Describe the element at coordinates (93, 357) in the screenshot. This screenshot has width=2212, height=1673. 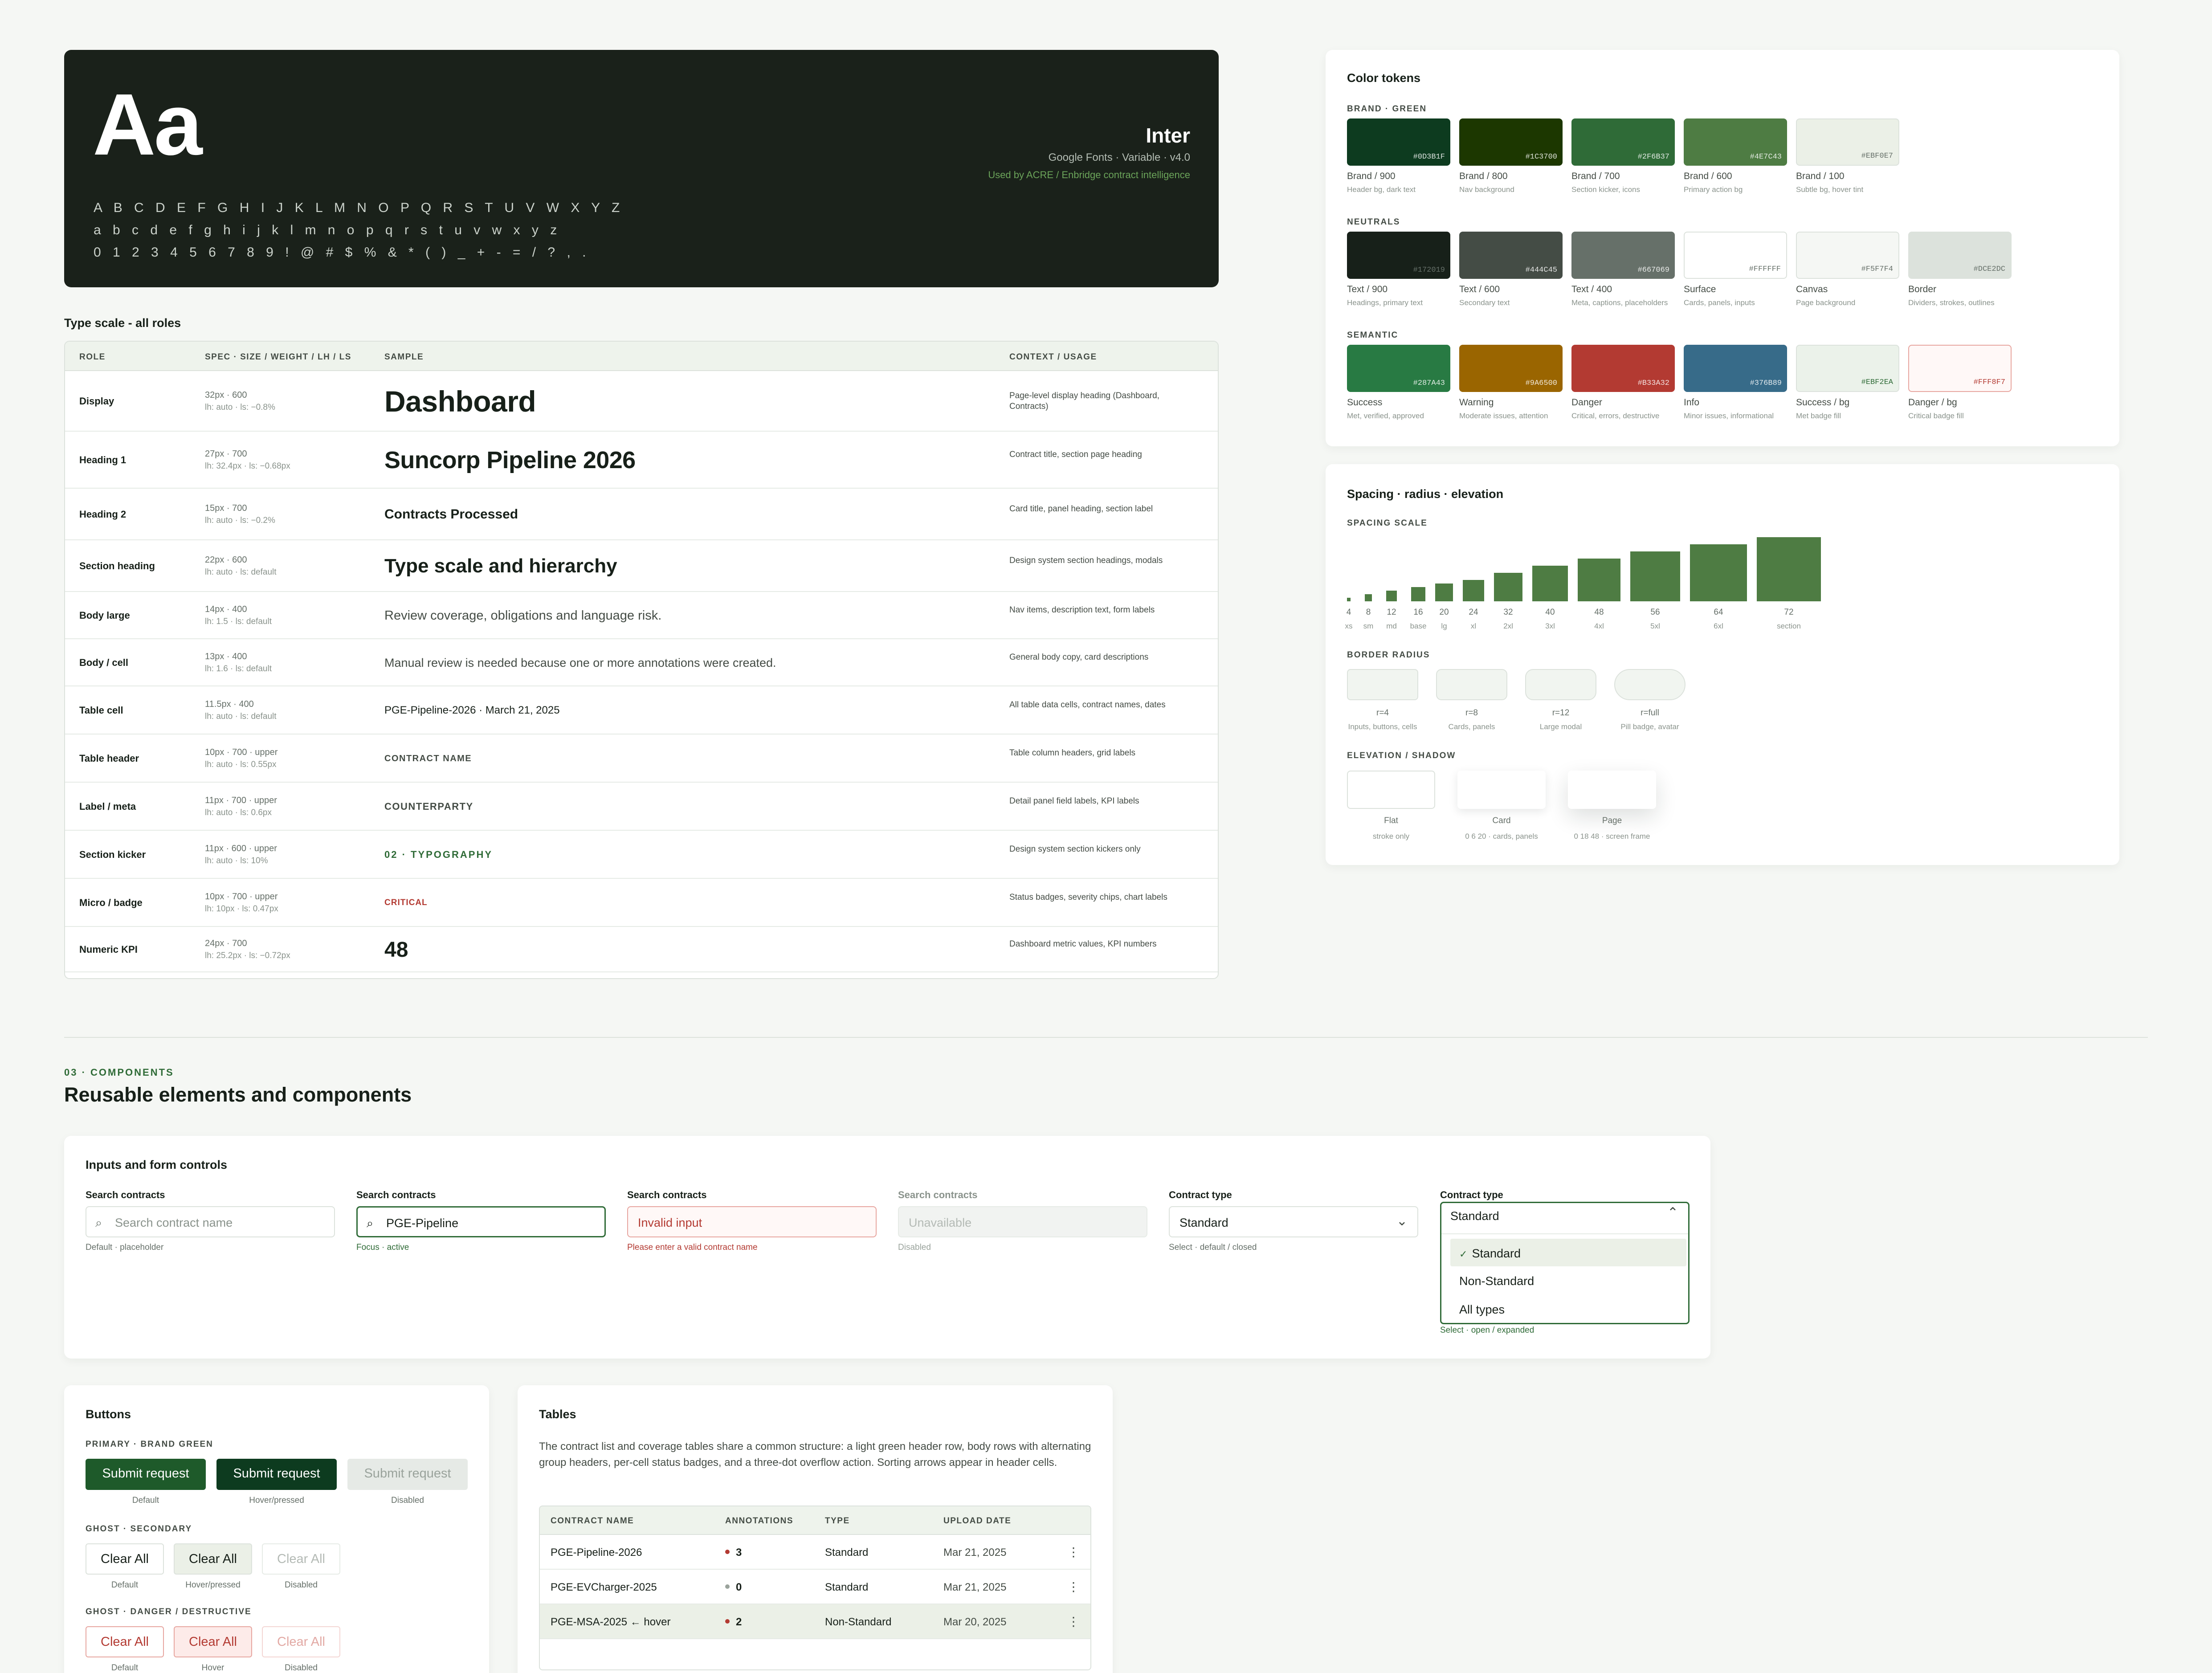
I see `header-role: ROLE` at that location.